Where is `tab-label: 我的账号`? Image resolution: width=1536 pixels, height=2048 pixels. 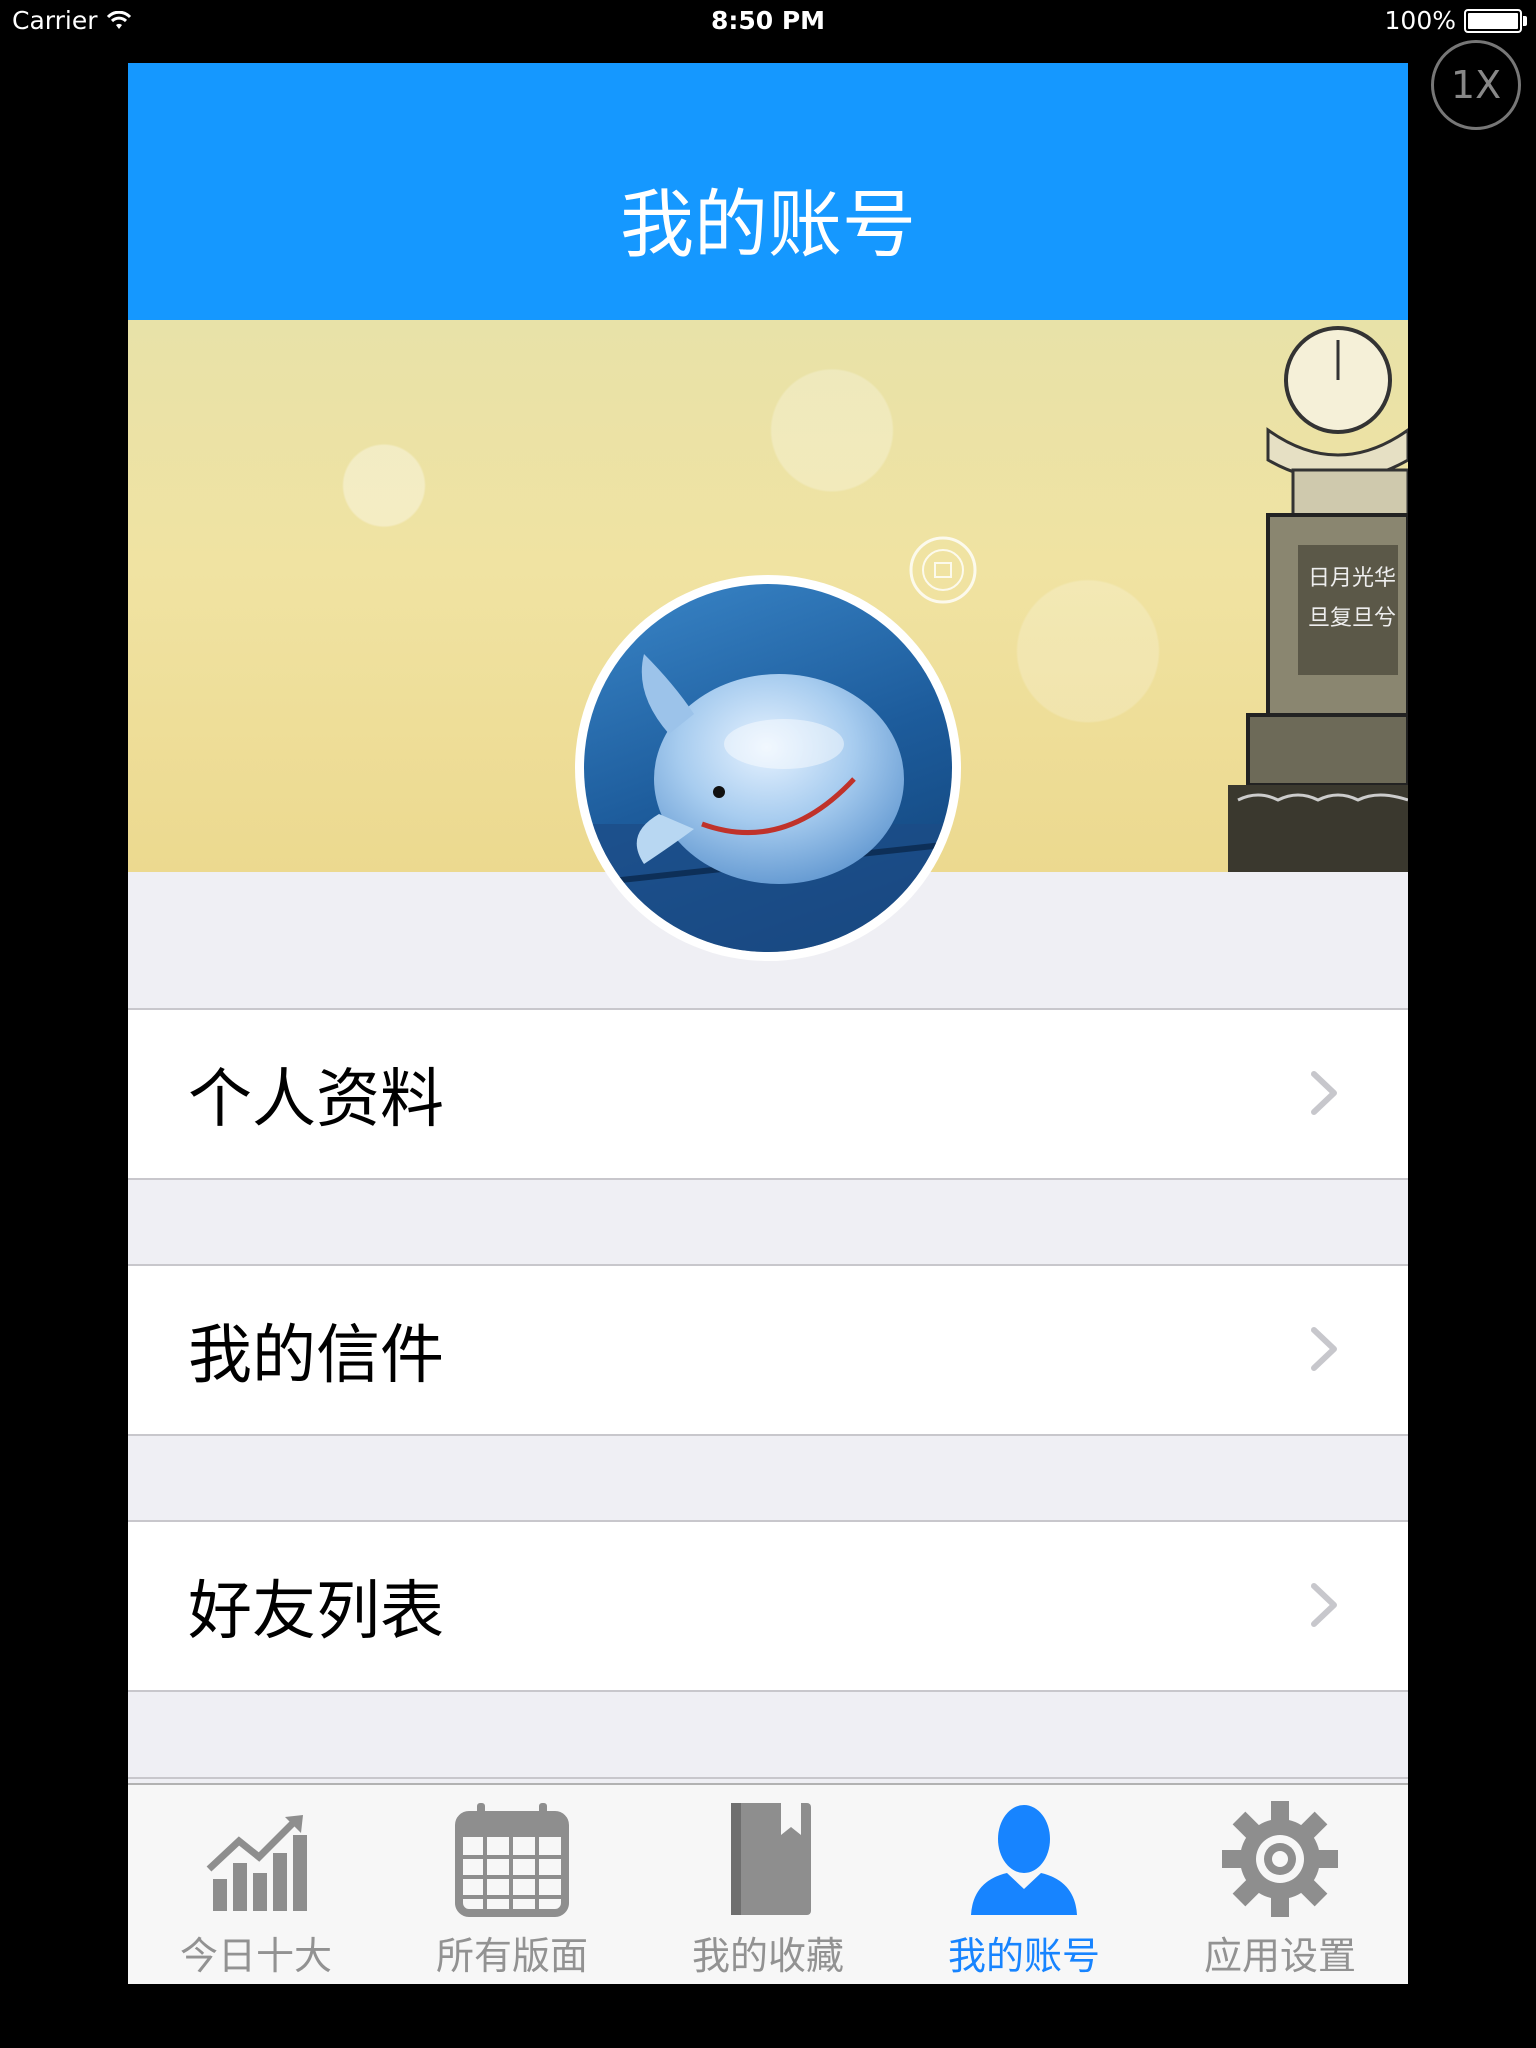
tab-label: 我的账号 is located at coordinates (1023, 1956).